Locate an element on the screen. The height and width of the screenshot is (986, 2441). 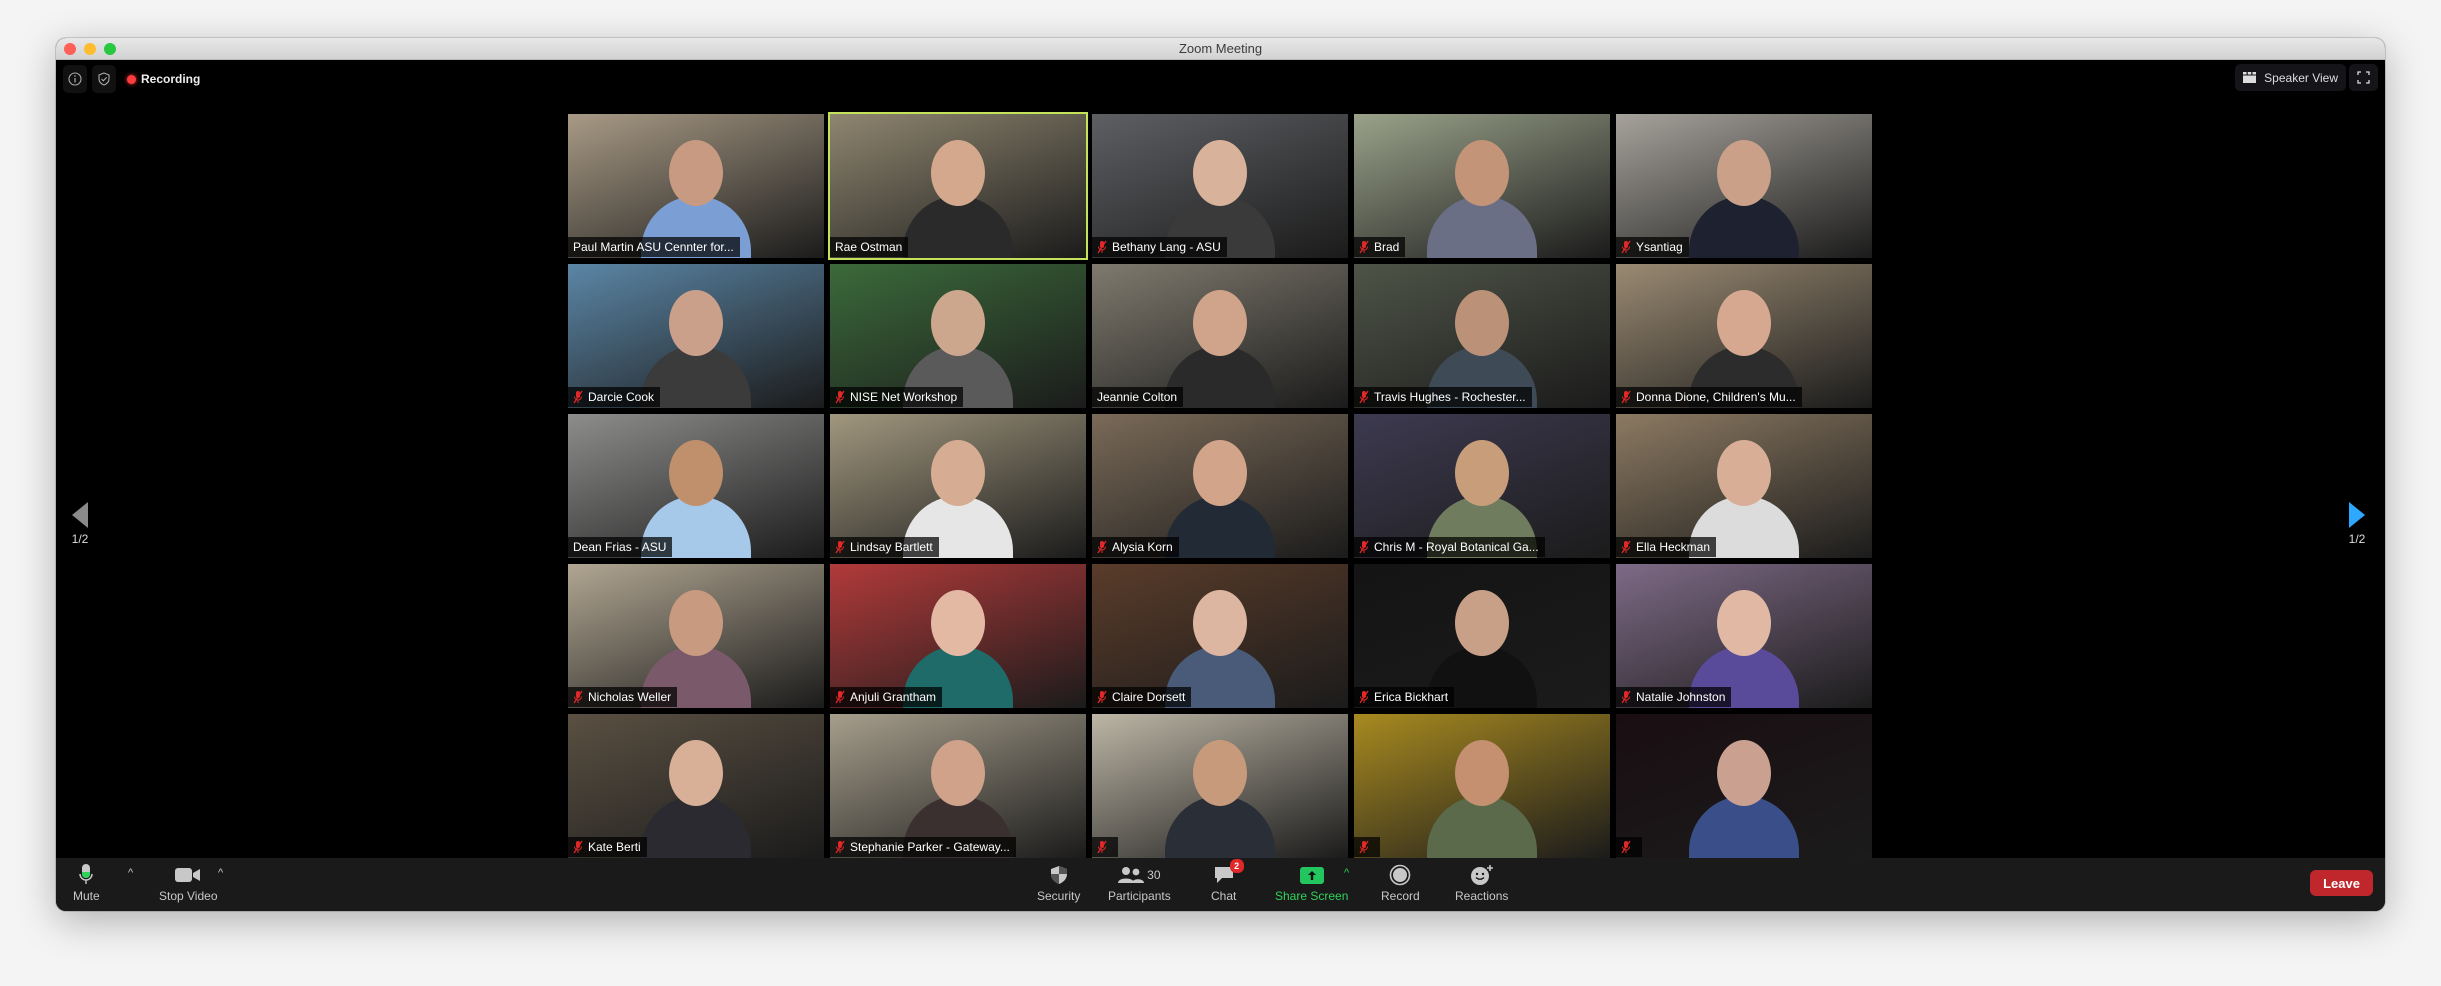
participant-name: NISE Net Workshop is located at coordinates (904, 397).